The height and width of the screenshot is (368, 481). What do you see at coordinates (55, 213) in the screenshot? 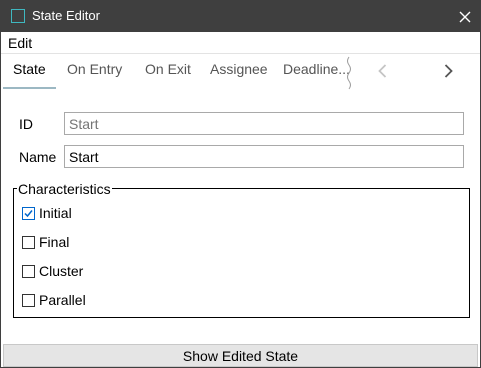
I see `initial-label: Initial` at bounding box center [55, 213].